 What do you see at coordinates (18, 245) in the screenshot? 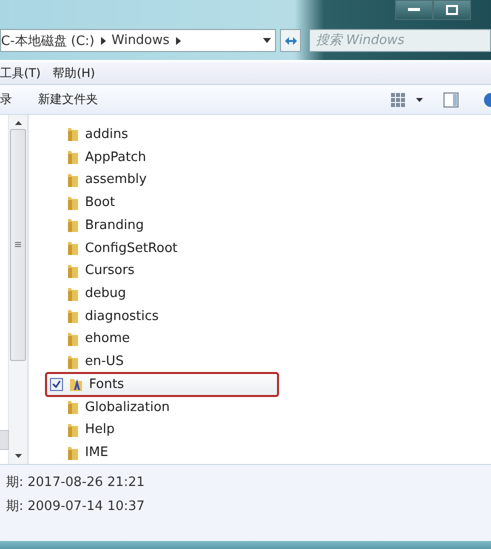
I see `grip-icon` at bounding box center [18, 245].